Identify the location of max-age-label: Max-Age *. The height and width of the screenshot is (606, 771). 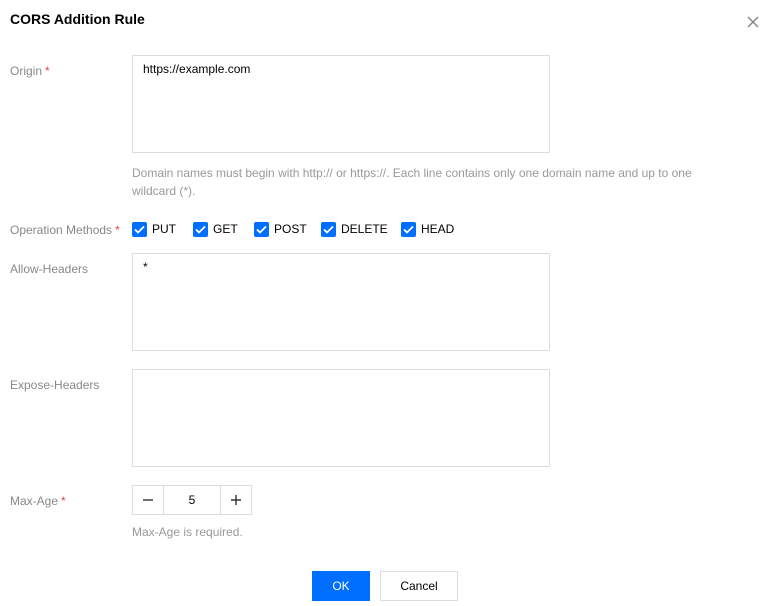
(38, 501).